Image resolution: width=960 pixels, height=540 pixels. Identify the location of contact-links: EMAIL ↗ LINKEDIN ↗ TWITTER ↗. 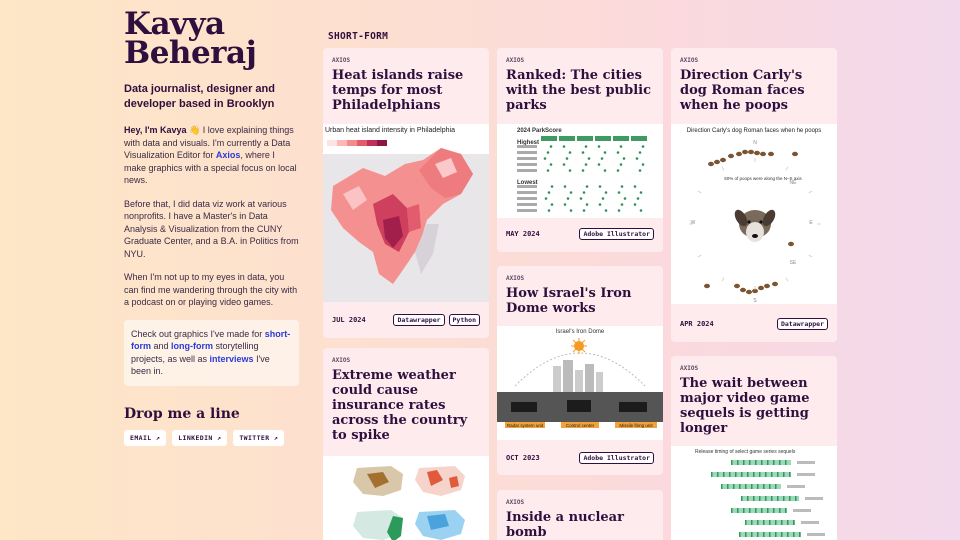
(211, 437).